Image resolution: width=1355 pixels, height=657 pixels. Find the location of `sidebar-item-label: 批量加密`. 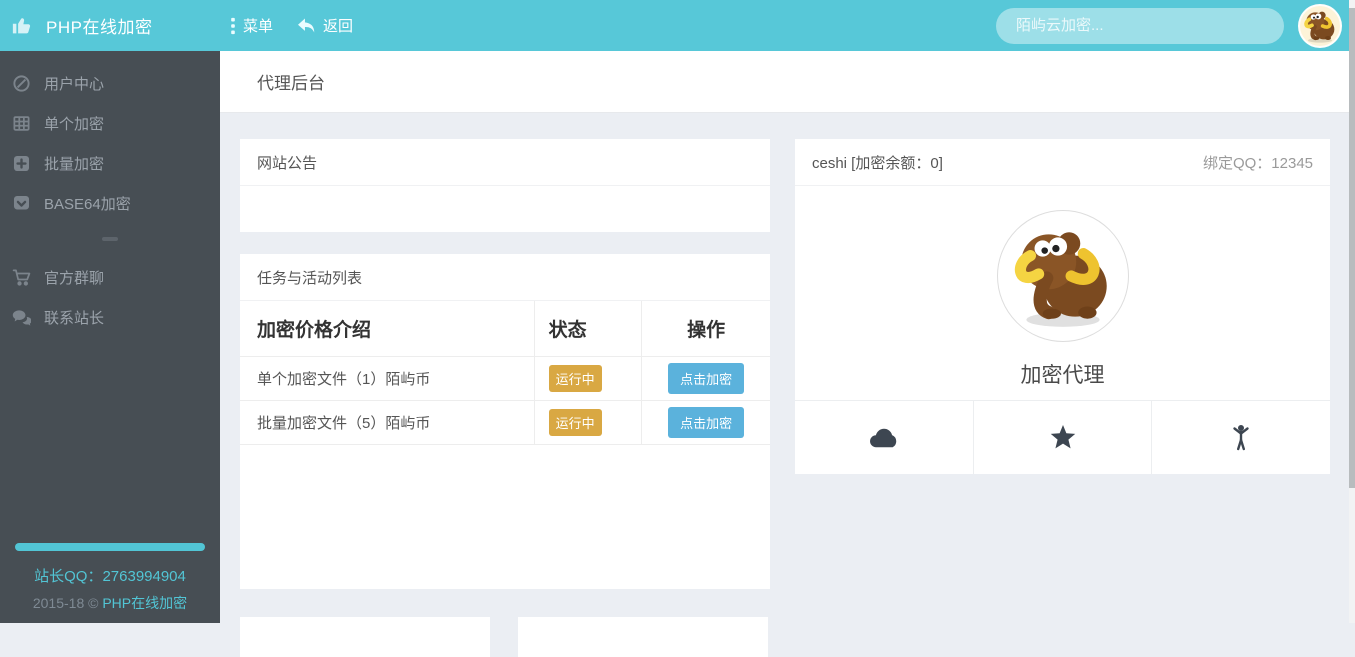

sidebar-item-label: 批量加密 is located at coordinates (74, 164).